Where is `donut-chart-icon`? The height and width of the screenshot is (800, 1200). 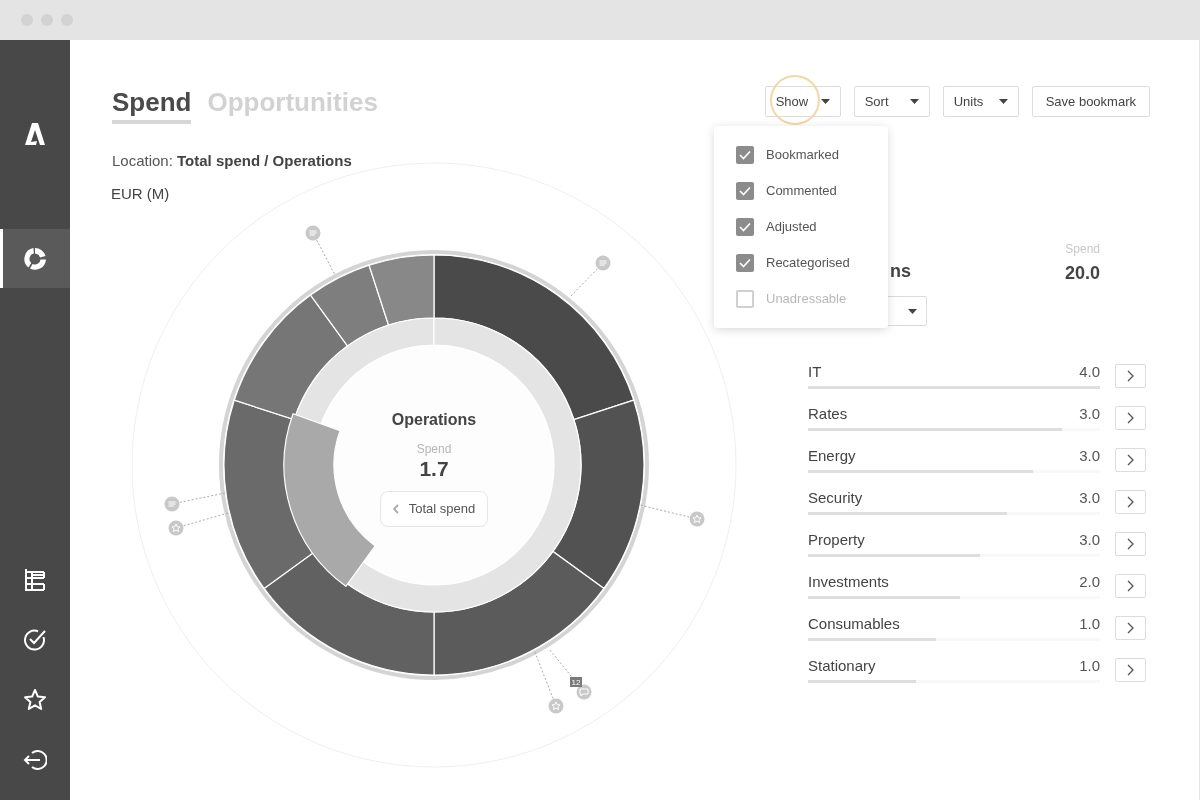 donut-chart-icon is located at coordinates (35, 258).